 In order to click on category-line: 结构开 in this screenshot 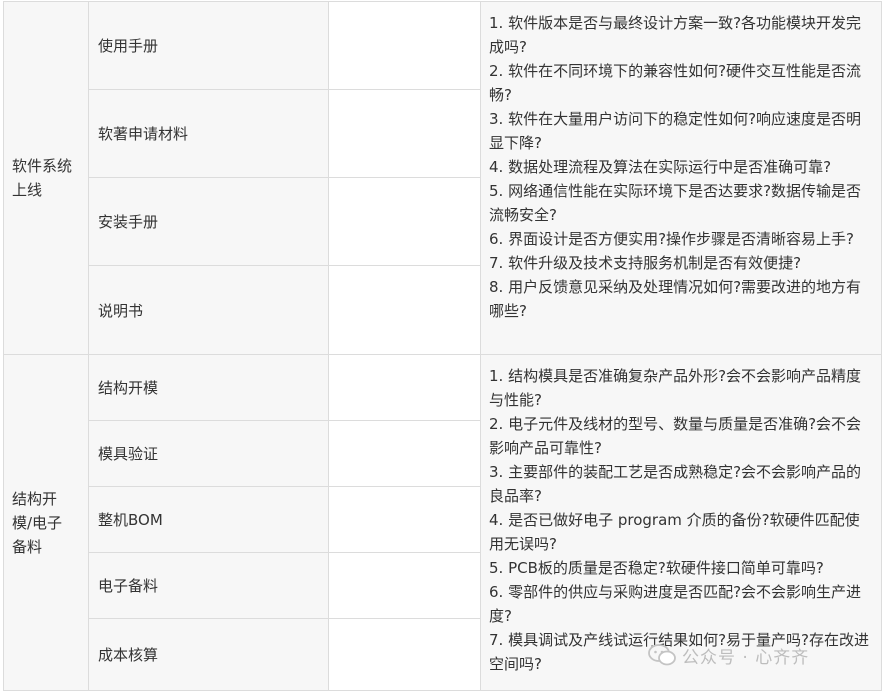, I will do `click(35, 498)`.